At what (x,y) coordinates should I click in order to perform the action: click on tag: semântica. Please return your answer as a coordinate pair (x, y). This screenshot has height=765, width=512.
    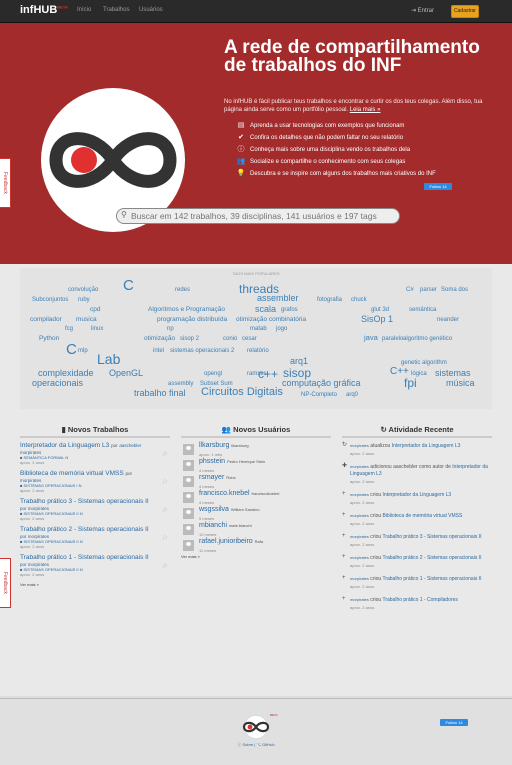
    Looking at the image, I should click on (422, 310).